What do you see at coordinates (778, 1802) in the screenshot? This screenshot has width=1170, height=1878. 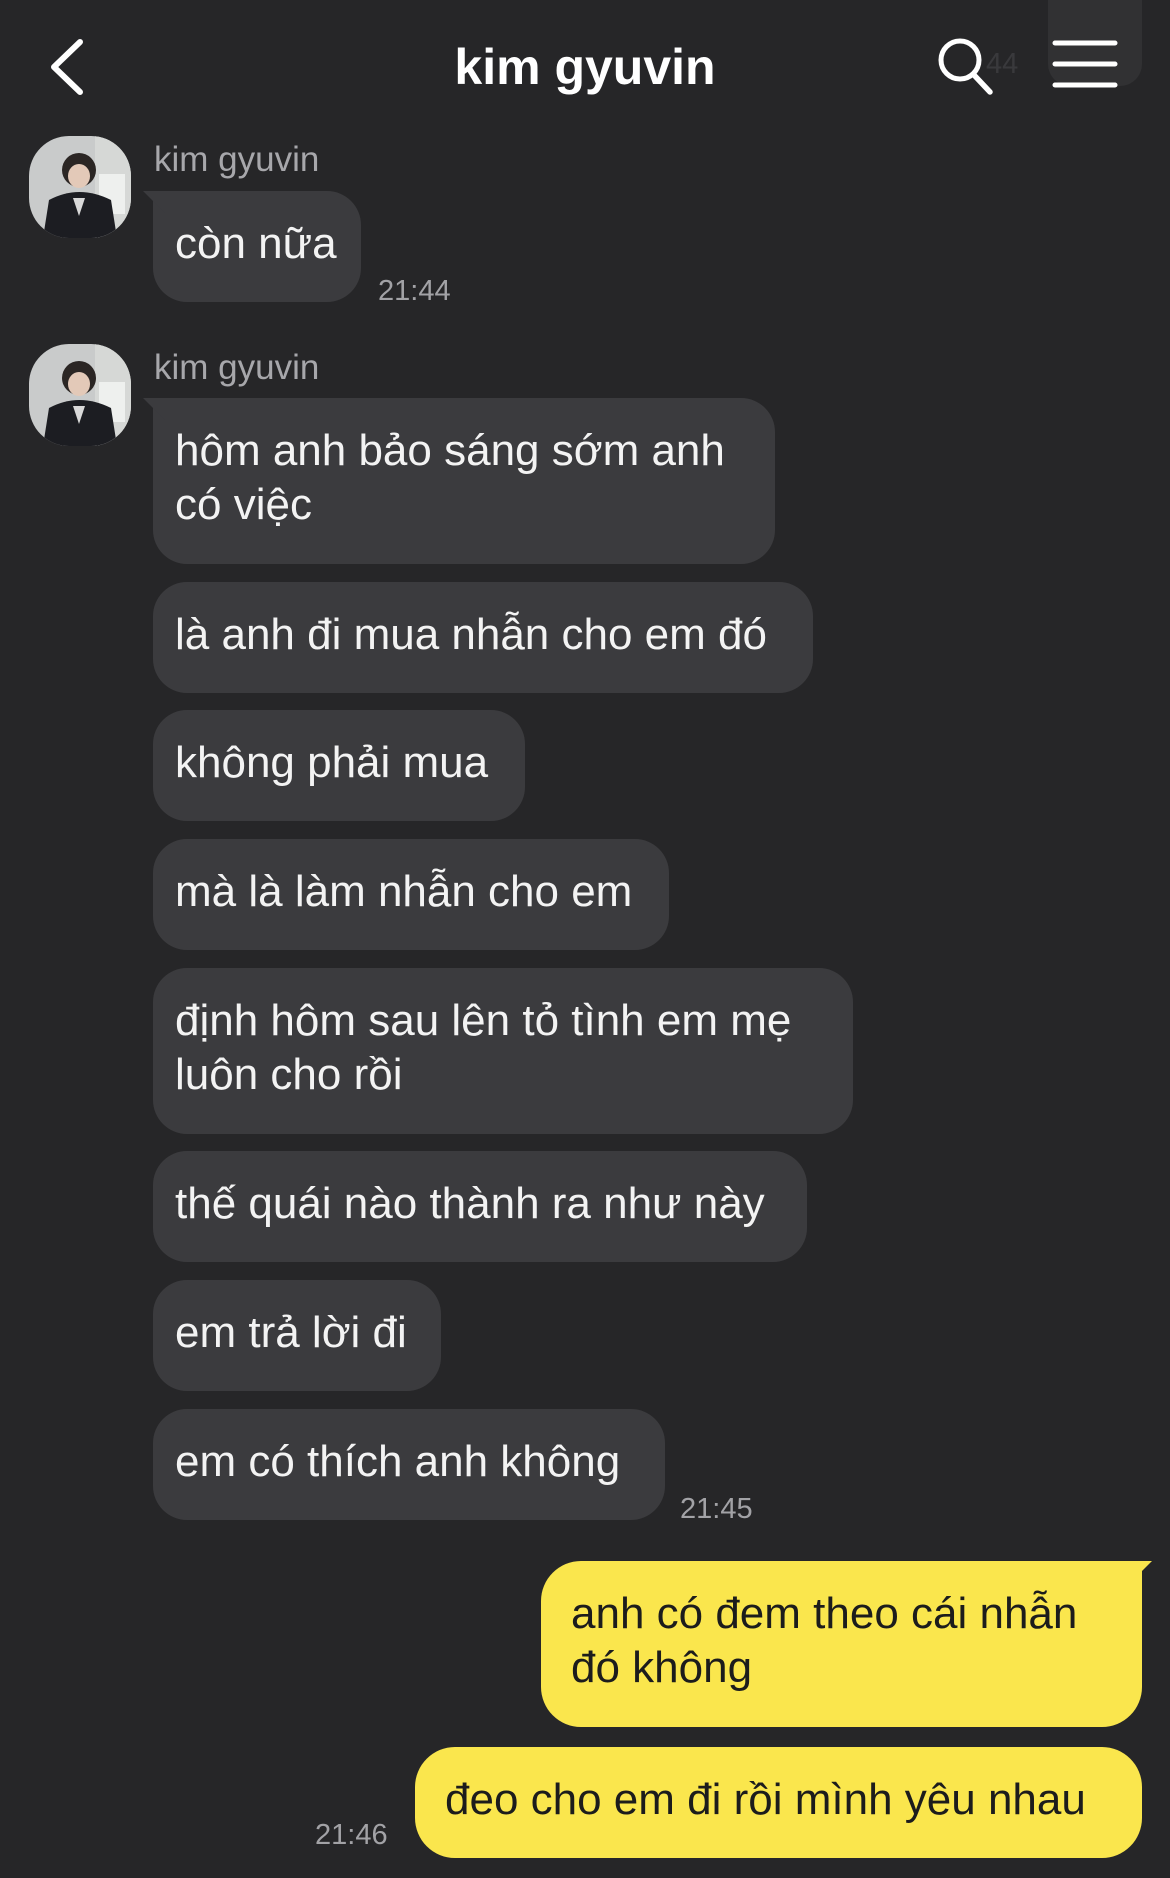 I see `sent-message-bubble: đeo cho em đi rồi mình yêu nhau` at bounding box center [778, 1802].